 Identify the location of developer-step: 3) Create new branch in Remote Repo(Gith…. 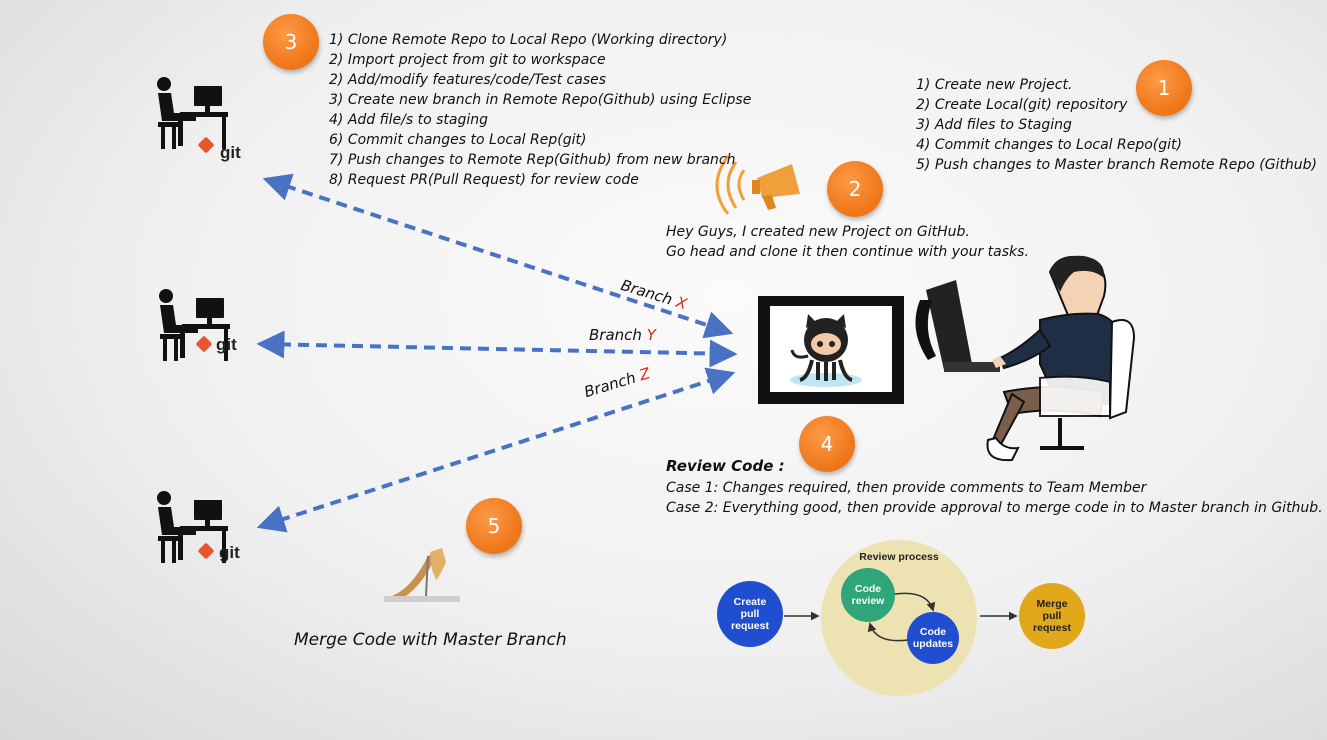
(540, 100).